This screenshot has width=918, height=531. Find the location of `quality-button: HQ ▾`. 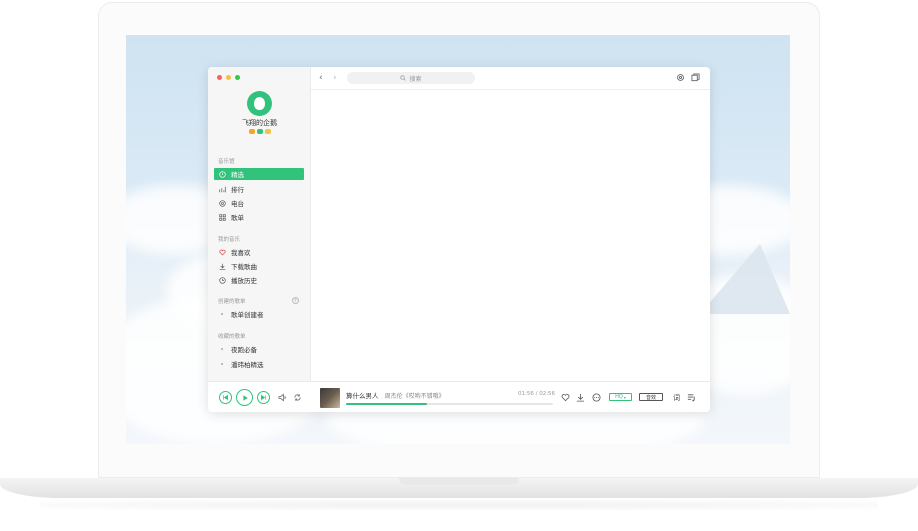

quality-button: HQ ▾ is located at coordinates (620, 397).